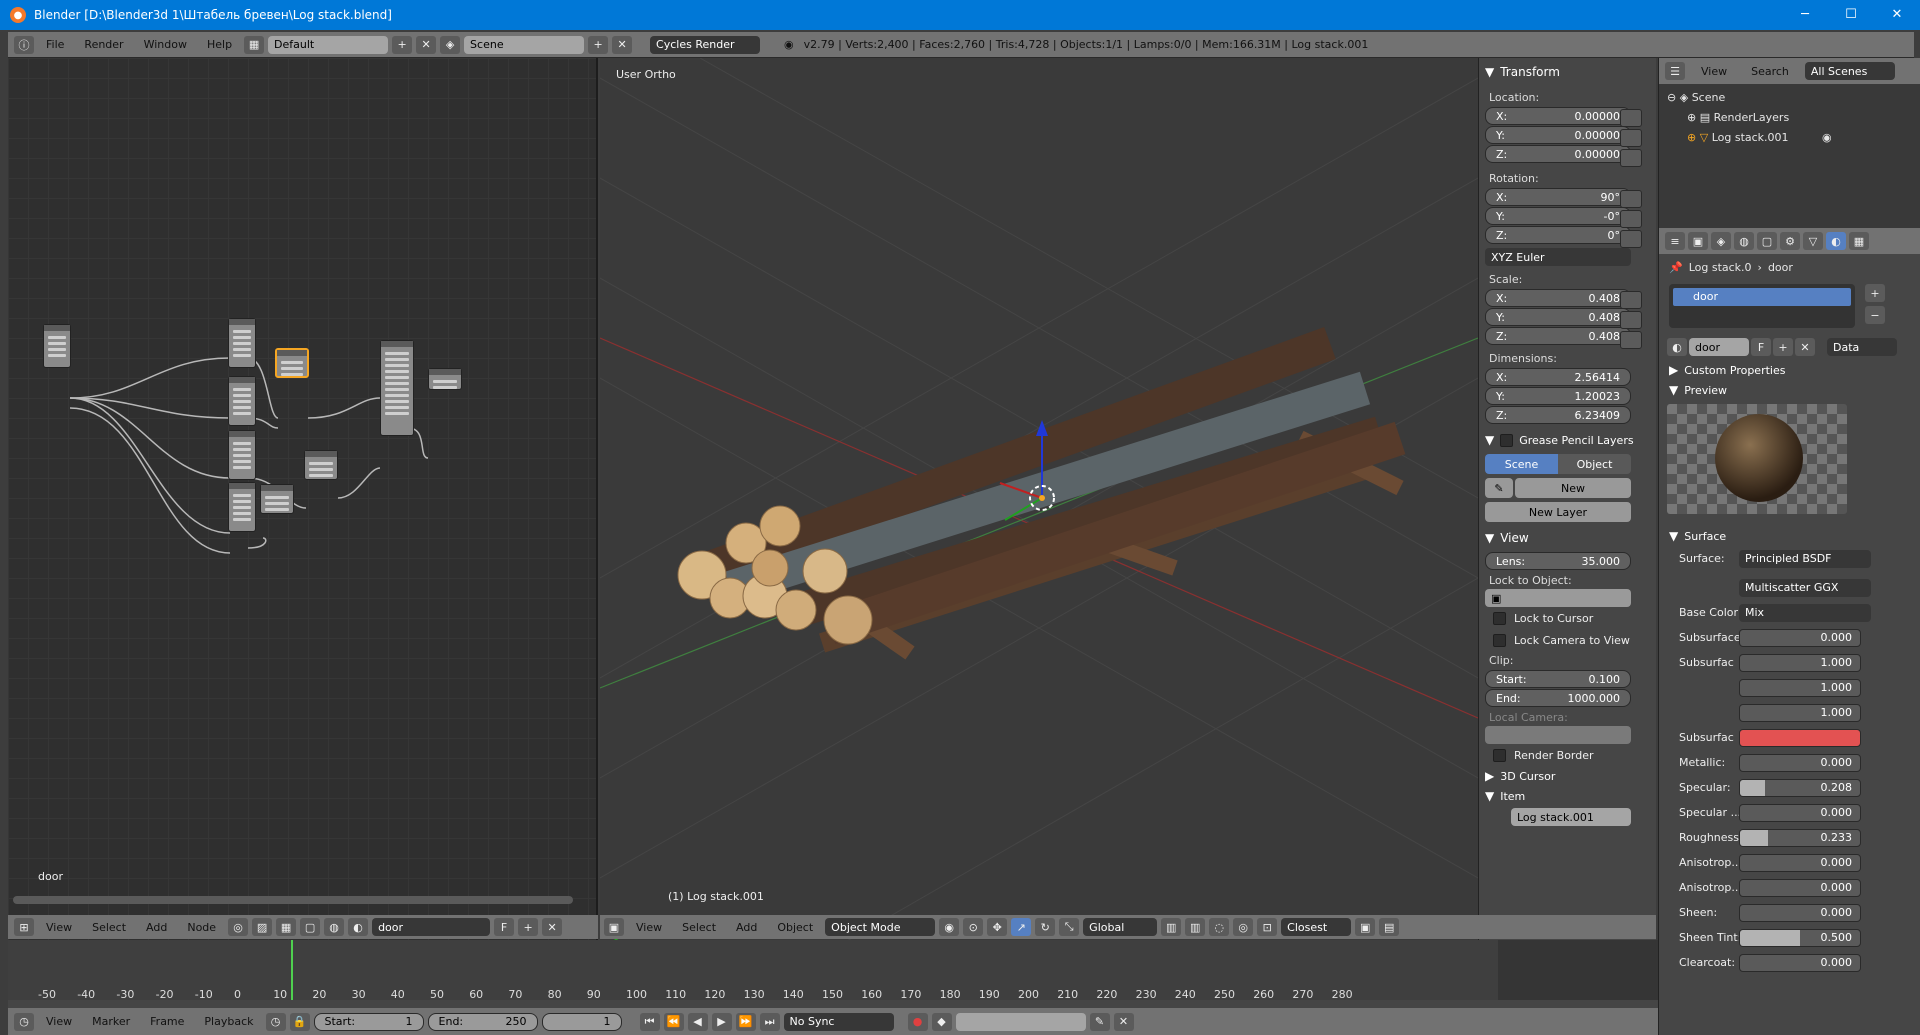 The width and height of the screenshot is (1920, 1035). What do you see at coordinates (941, 1021) in the screenshot?
I see `keying-set-icon: ◆` at bounding box center [941, 1021].